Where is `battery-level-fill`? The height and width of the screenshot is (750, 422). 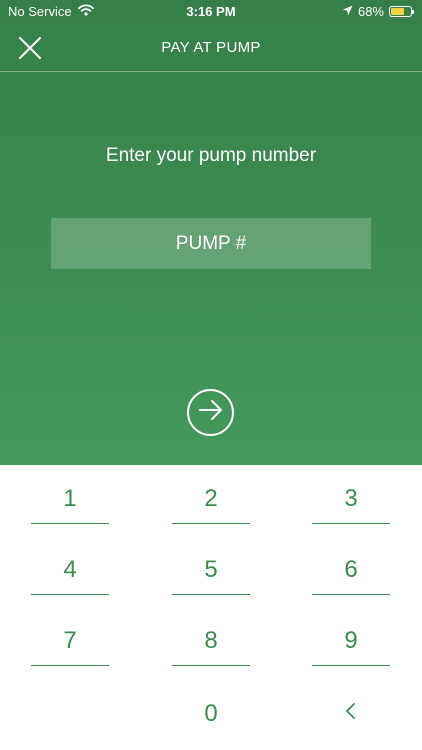 battery-level-fill is located at coordinates (397, 11).